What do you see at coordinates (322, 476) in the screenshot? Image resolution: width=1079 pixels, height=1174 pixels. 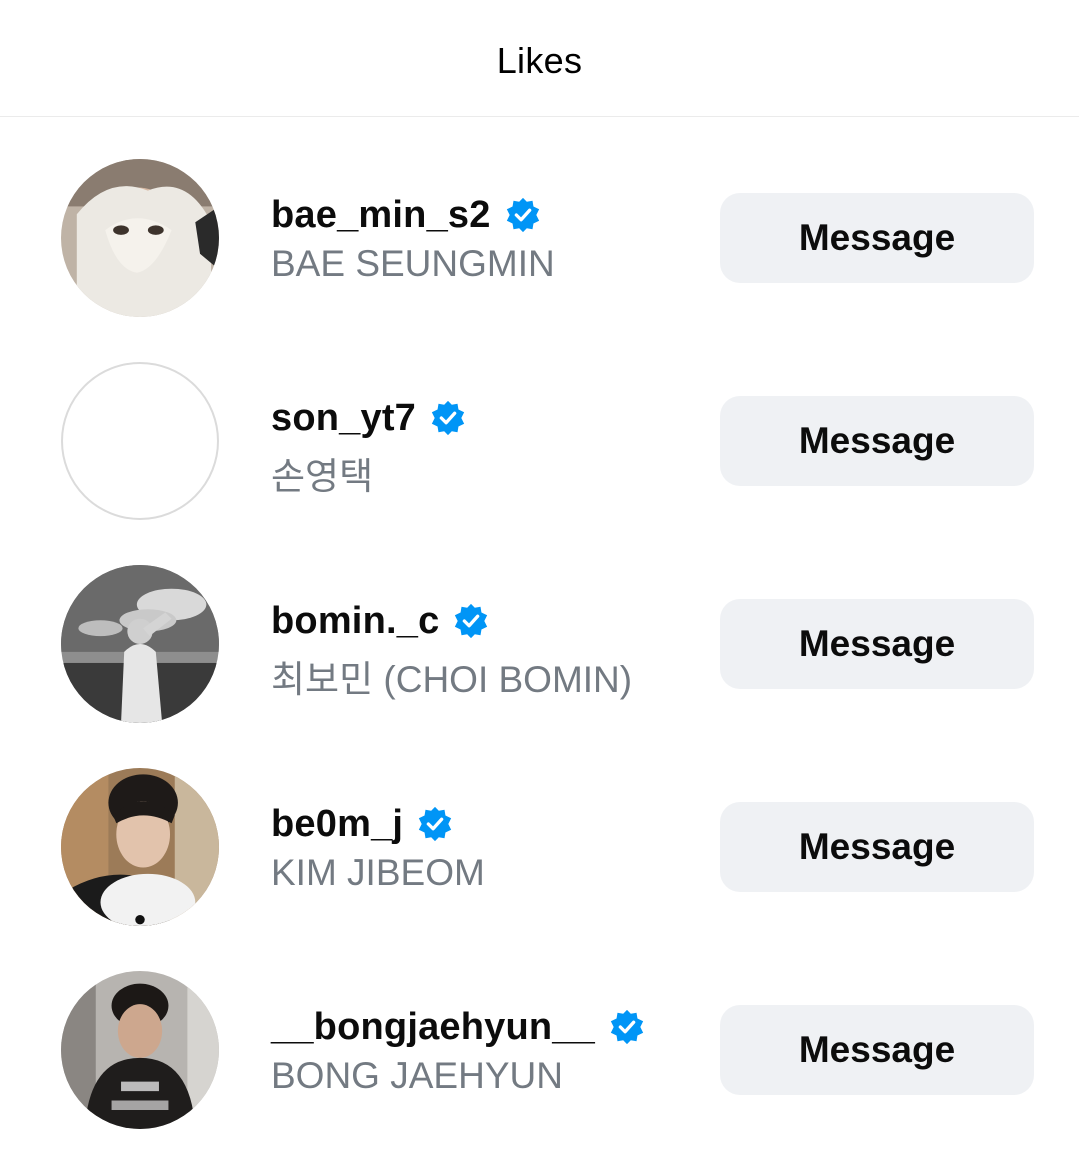 I see `full-name: 손영택` at bounding box center [322, 476].